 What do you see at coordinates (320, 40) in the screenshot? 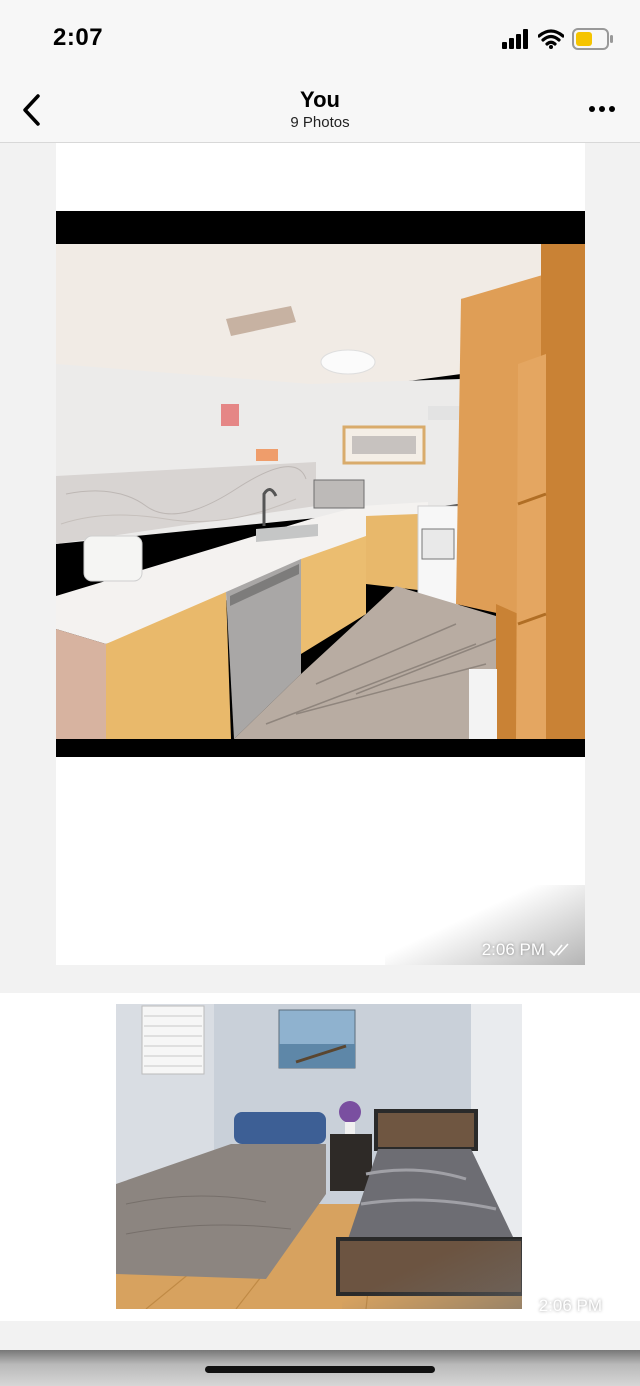
I see `status-bar: 2:07` at bounding box center [320, 40].